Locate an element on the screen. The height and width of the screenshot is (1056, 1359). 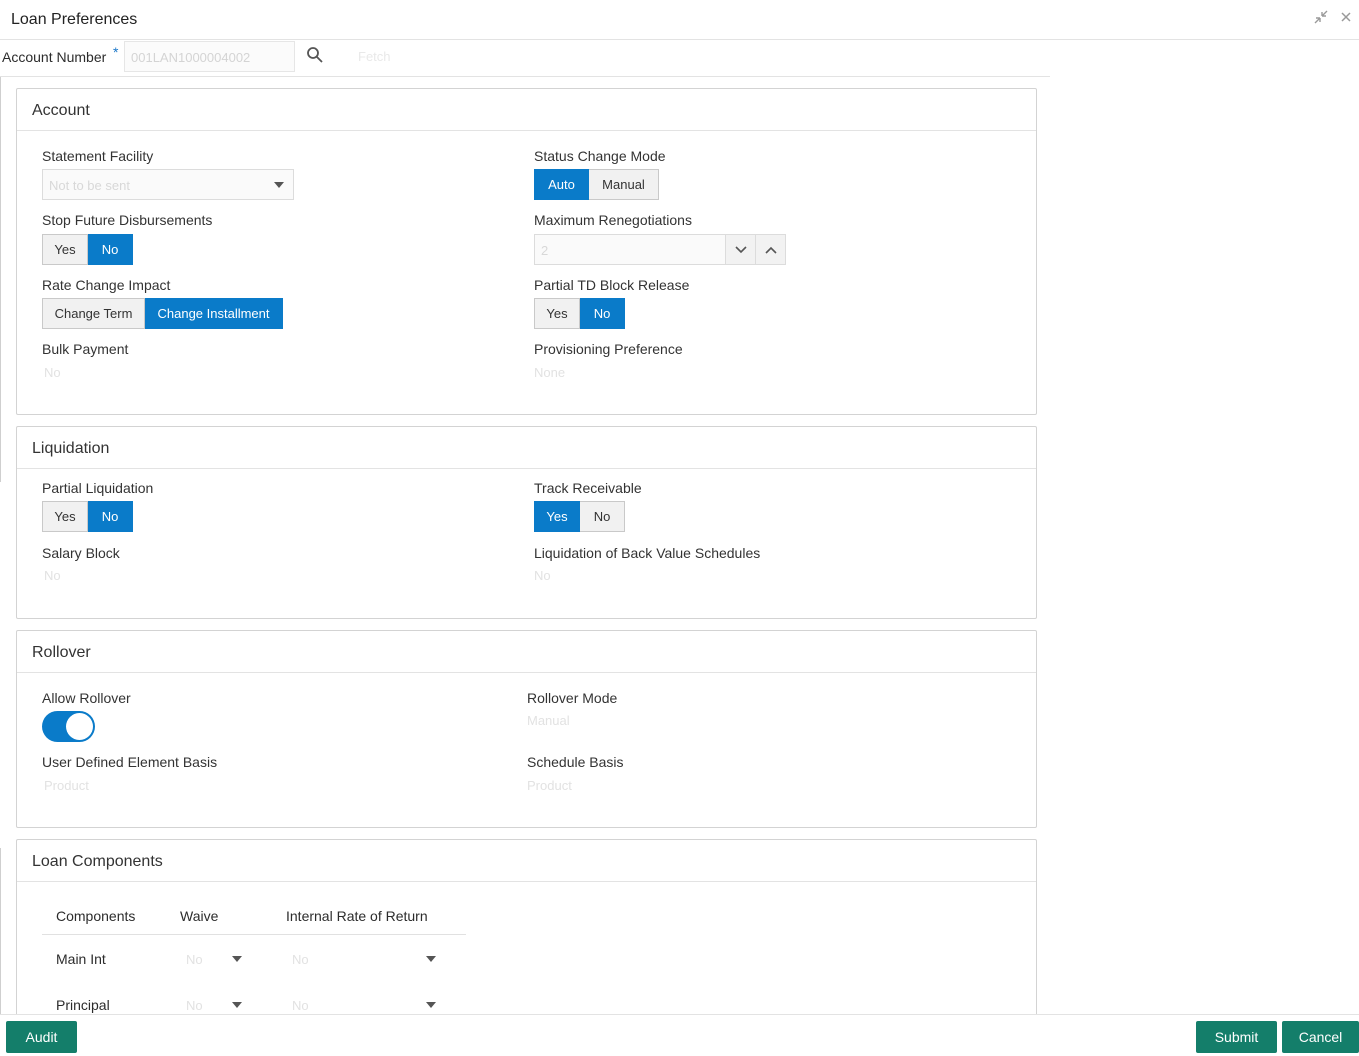
track-receivable-yes: Yes is located at coordinates (557, 516).